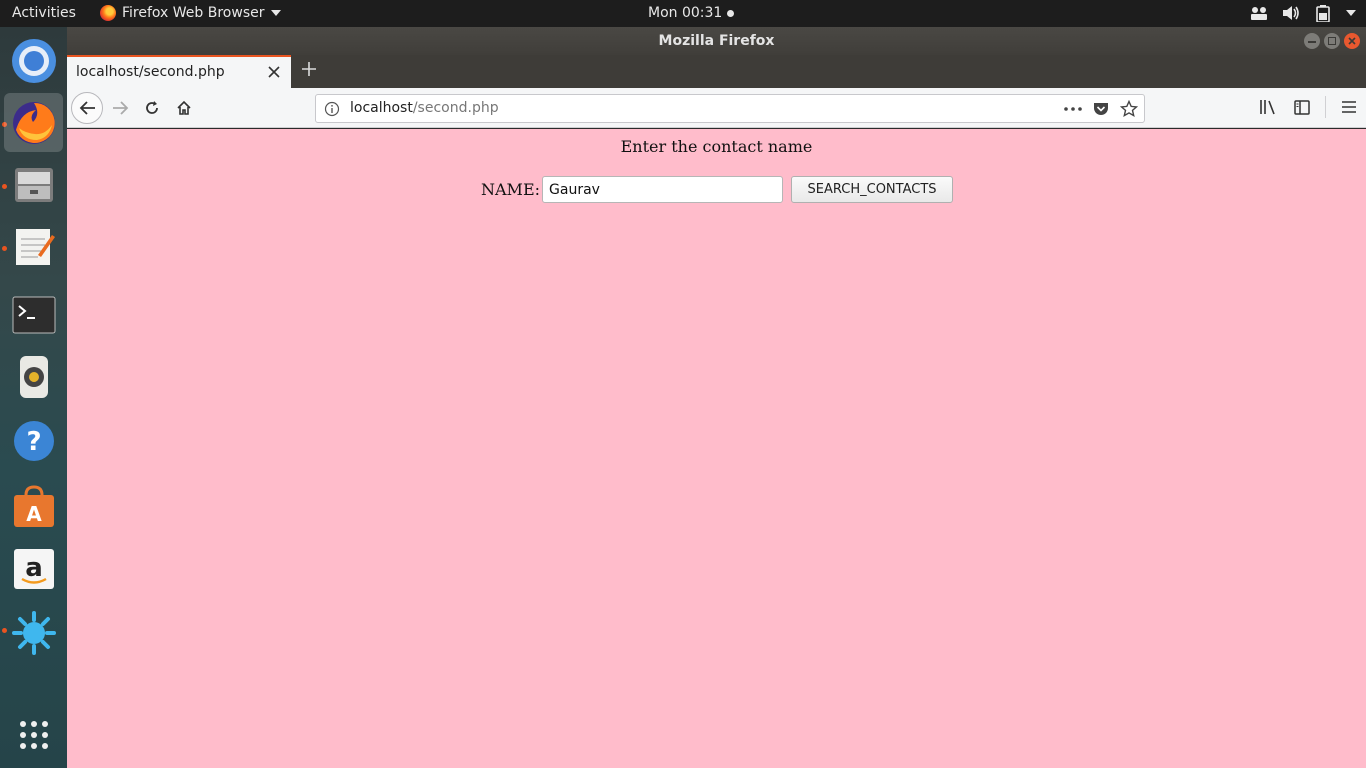  I want to click on chrome-icon, so click(33, 60).